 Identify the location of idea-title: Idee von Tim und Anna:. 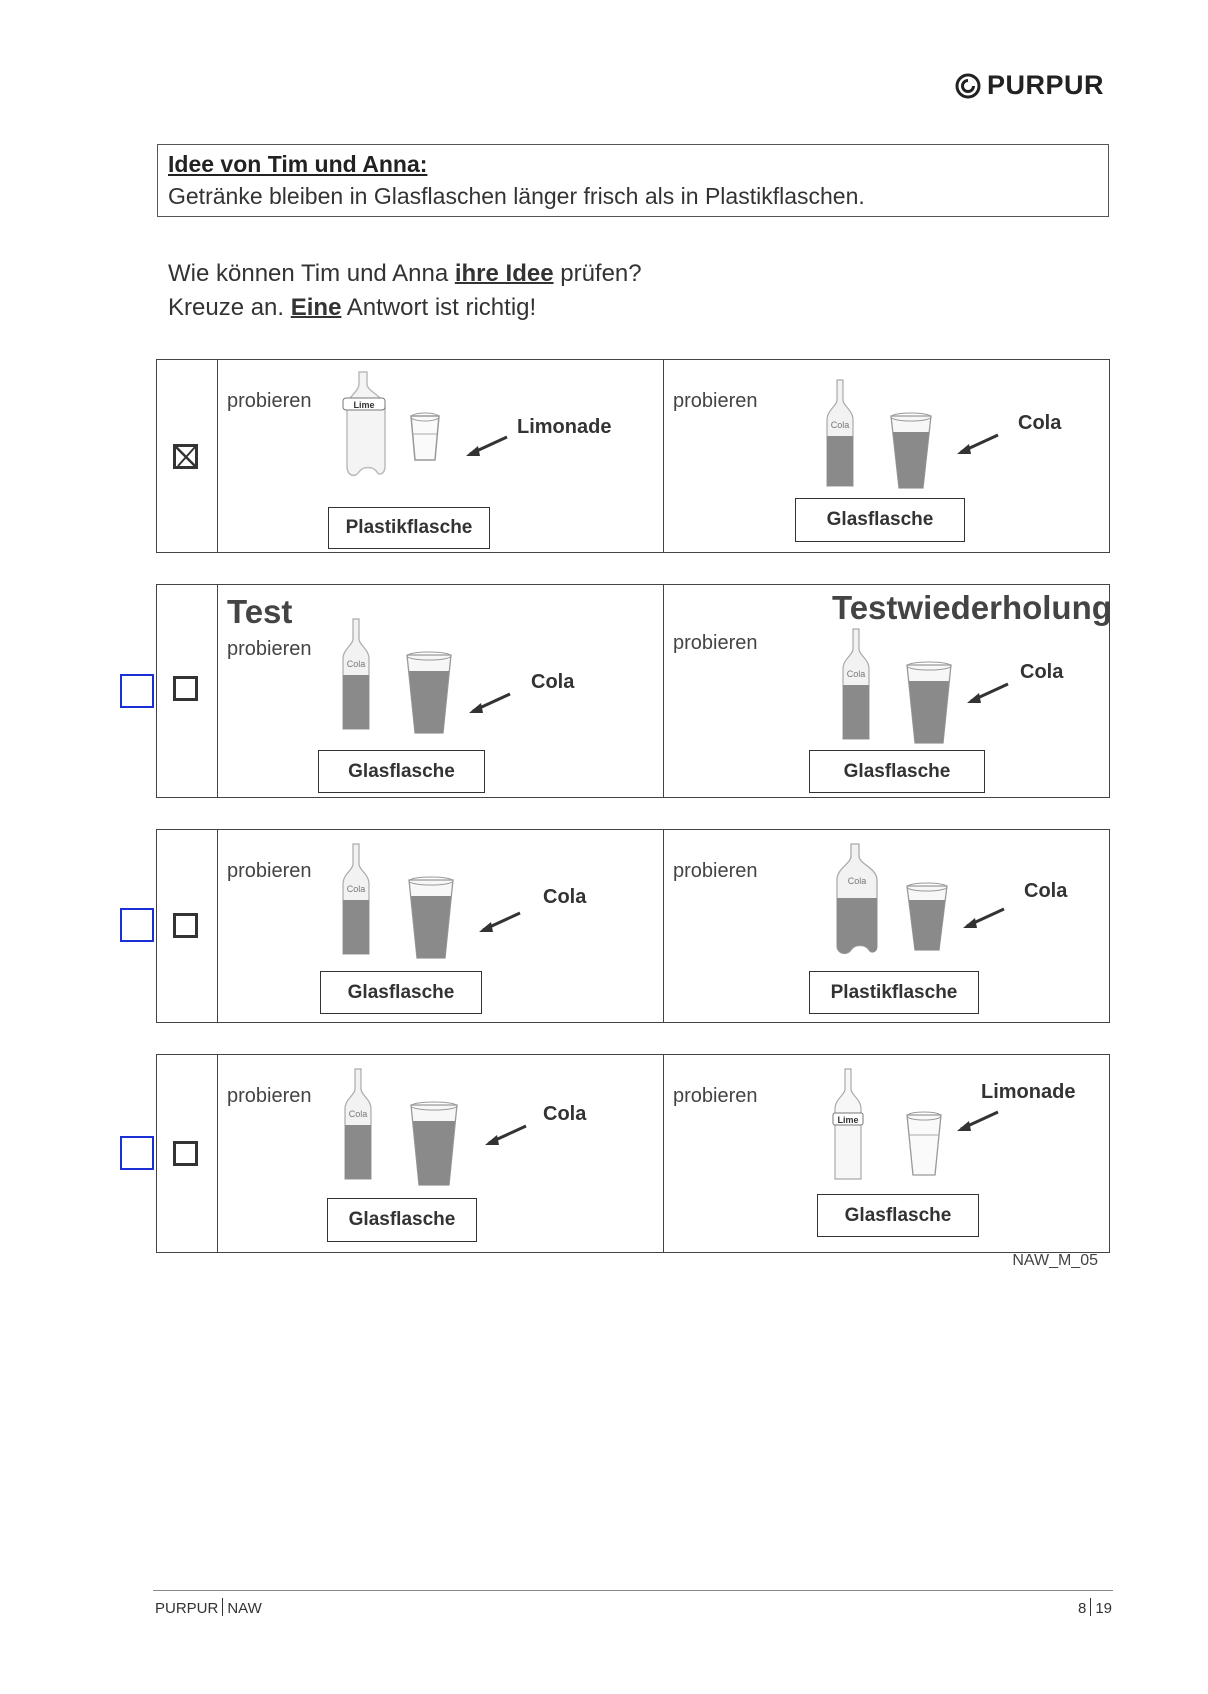
(298, 164).